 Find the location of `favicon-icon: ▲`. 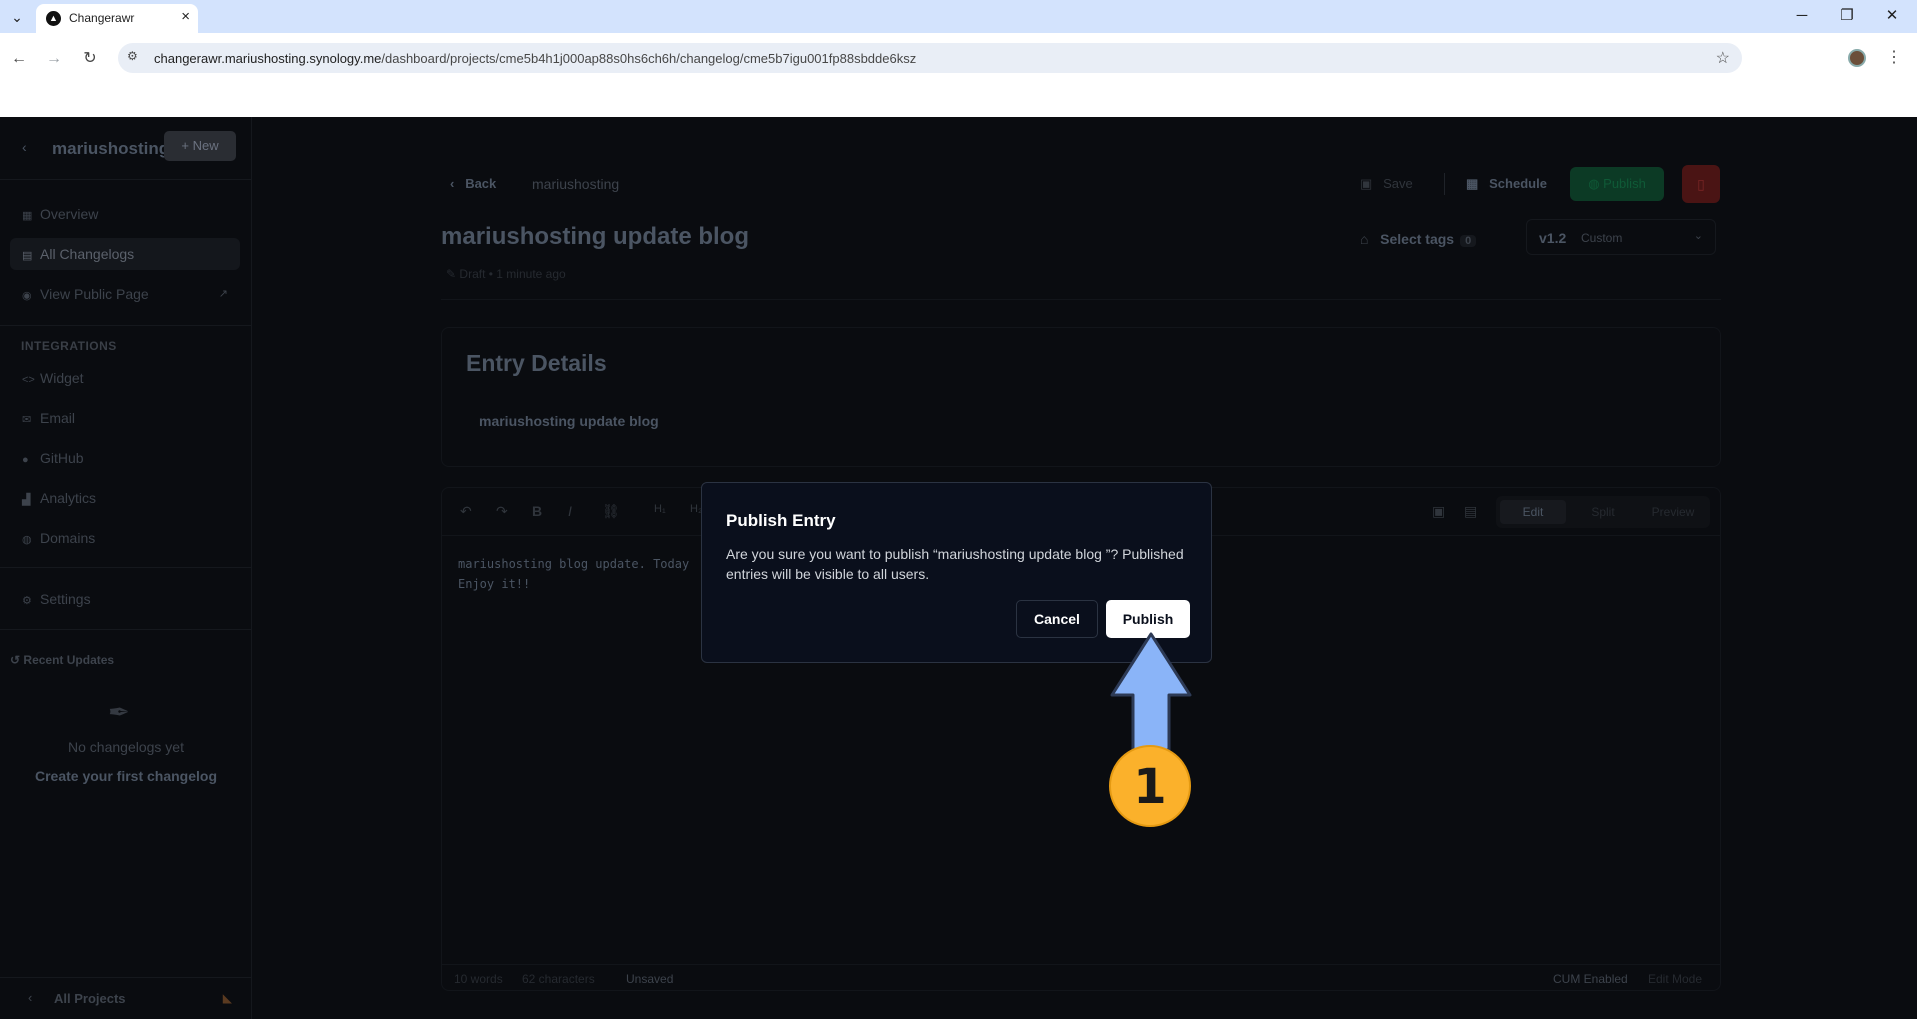

favicon-icon: ▲ is located at coordinates (53, 18).